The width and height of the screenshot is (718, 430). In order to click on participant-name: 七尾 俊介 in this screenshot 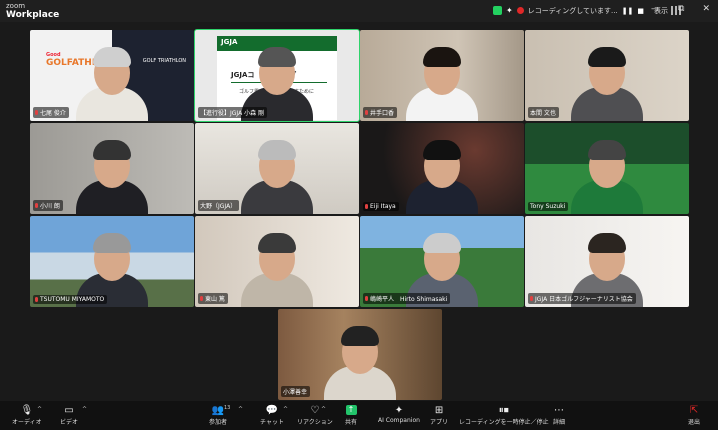, I will do `click(51, 112)`.